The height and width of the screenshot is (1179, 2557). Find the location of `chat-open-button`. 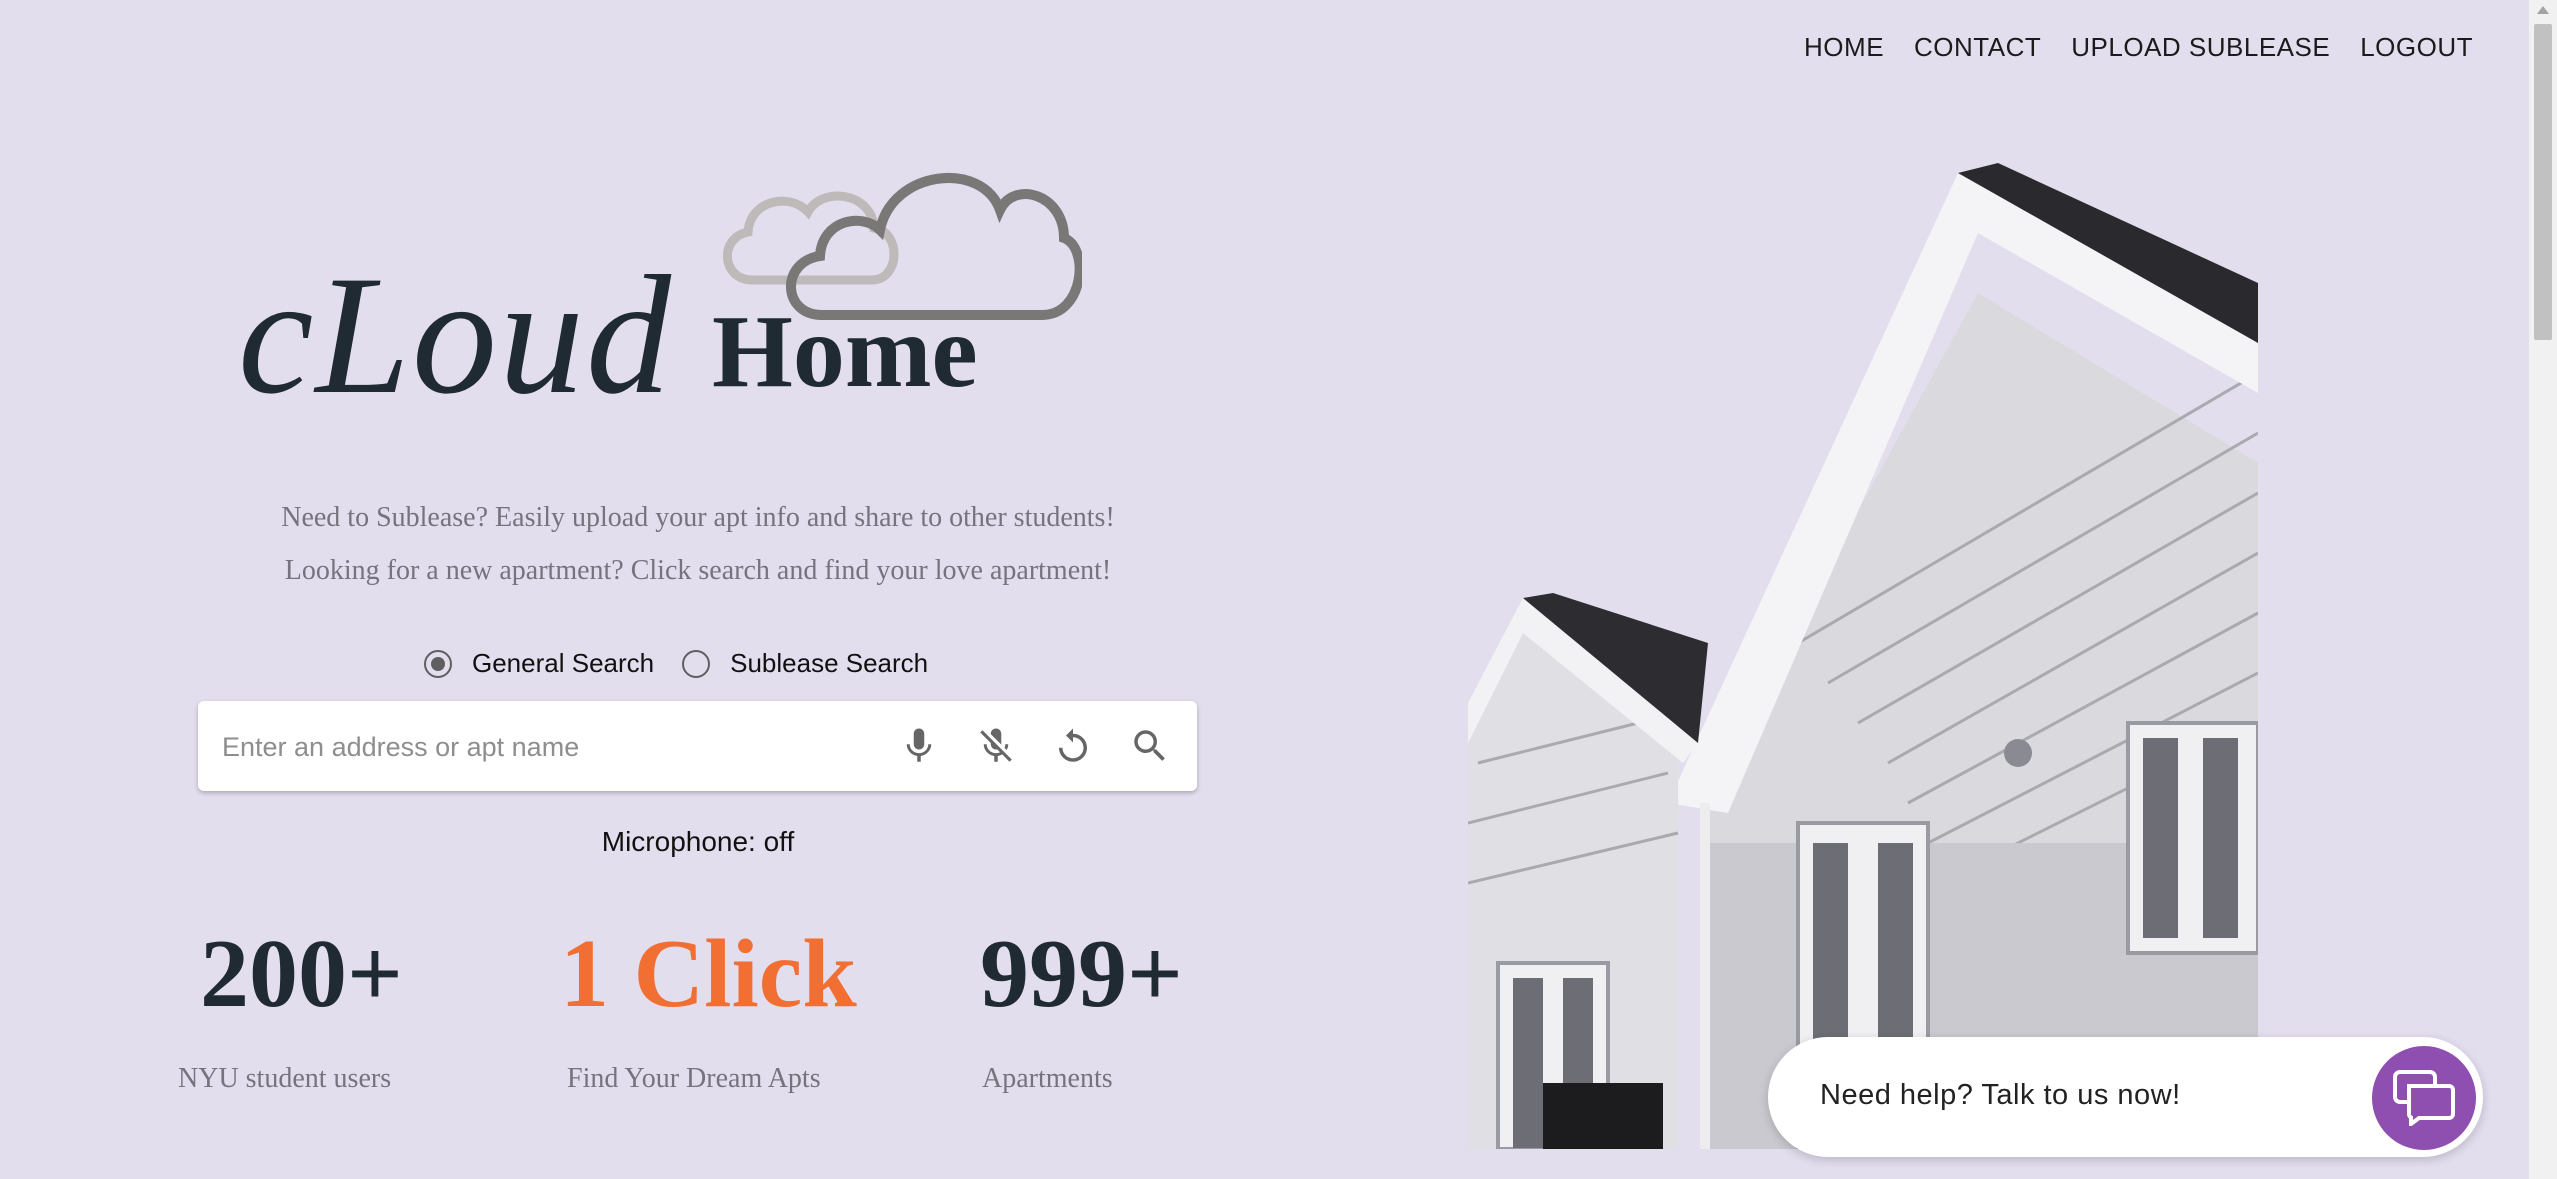

chat-open-button is located at coordinates (2424, 1098).